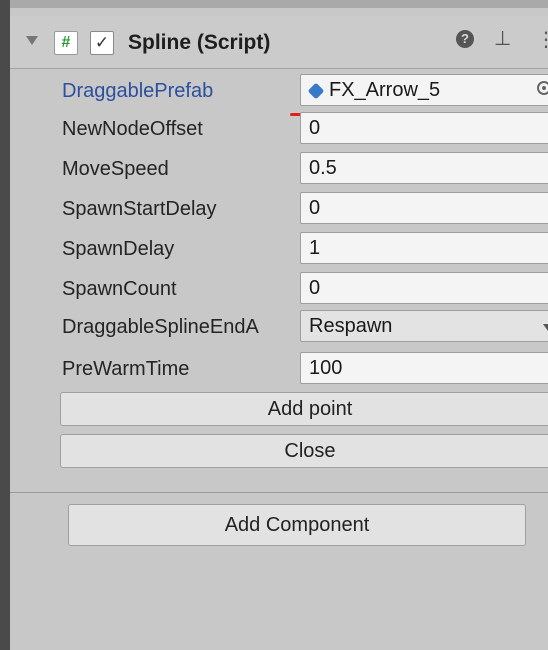  I want to click on component-title: Spline (Script), so click(199, 42).